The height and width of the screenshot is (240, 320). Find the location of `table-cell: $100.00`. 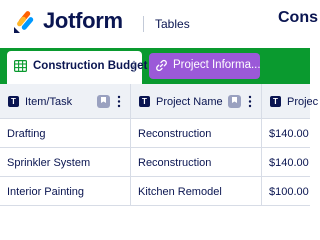

table-cell: $100.00 is located at coordinates (286, 191).